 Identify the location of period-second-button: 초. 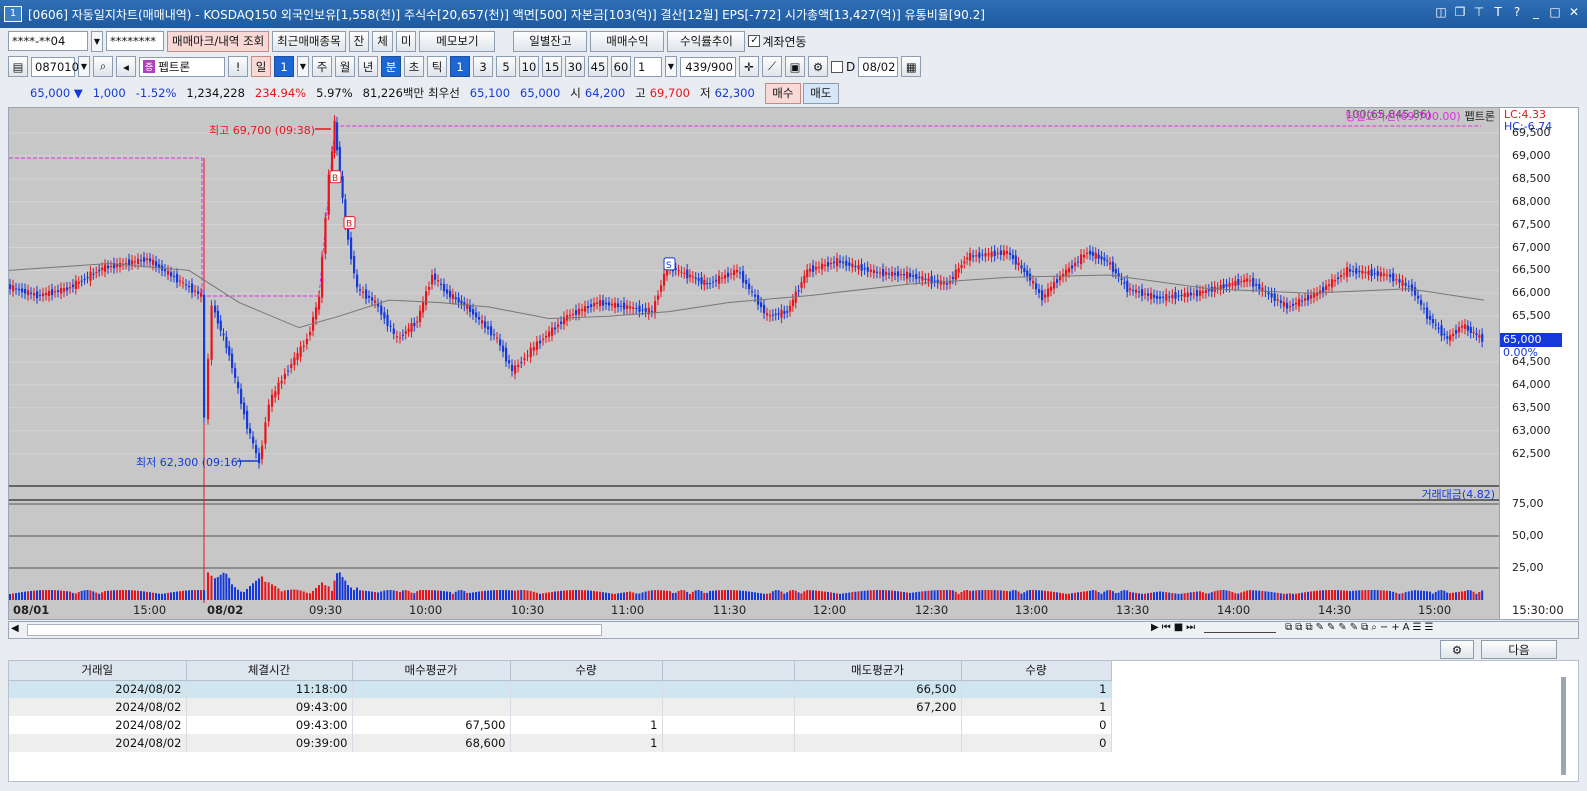
(414, 66).